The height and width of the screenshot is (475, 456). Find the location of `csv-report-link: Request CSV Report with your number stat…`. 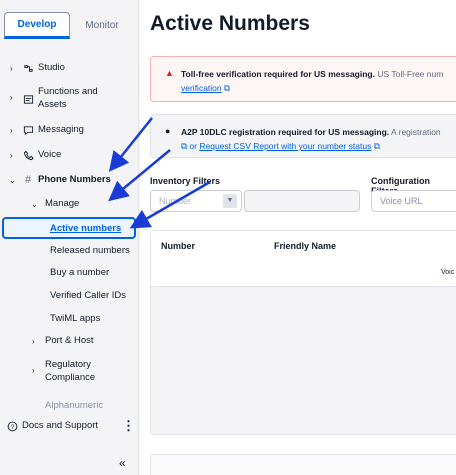

csv-report-link: Request CSV Report with your number stat… is located at coordinates (285, 146).